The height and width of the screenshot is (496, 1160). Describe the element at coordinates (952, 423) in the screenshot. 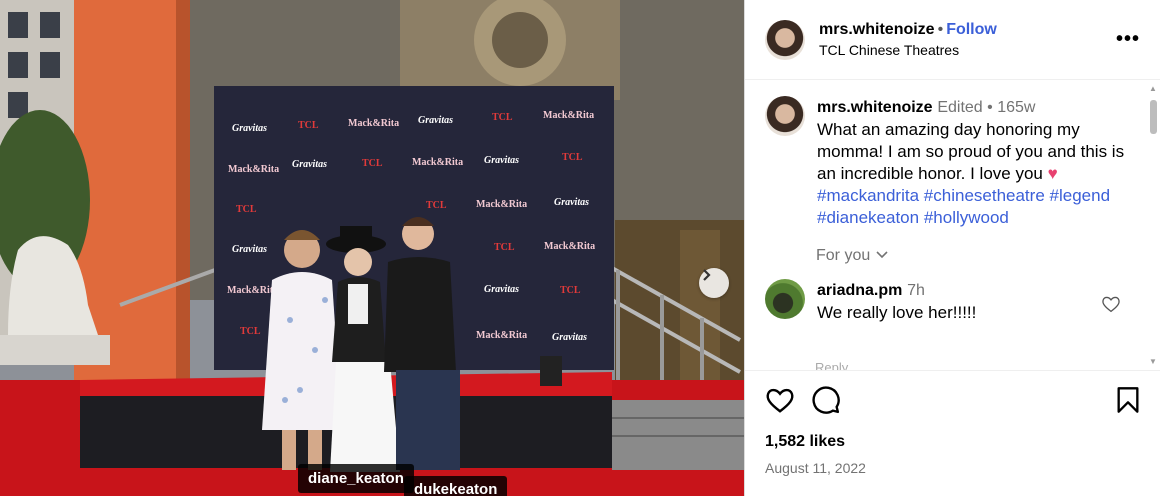

I see `post-actions: 1,582 likes August 11, 2022` at that location.